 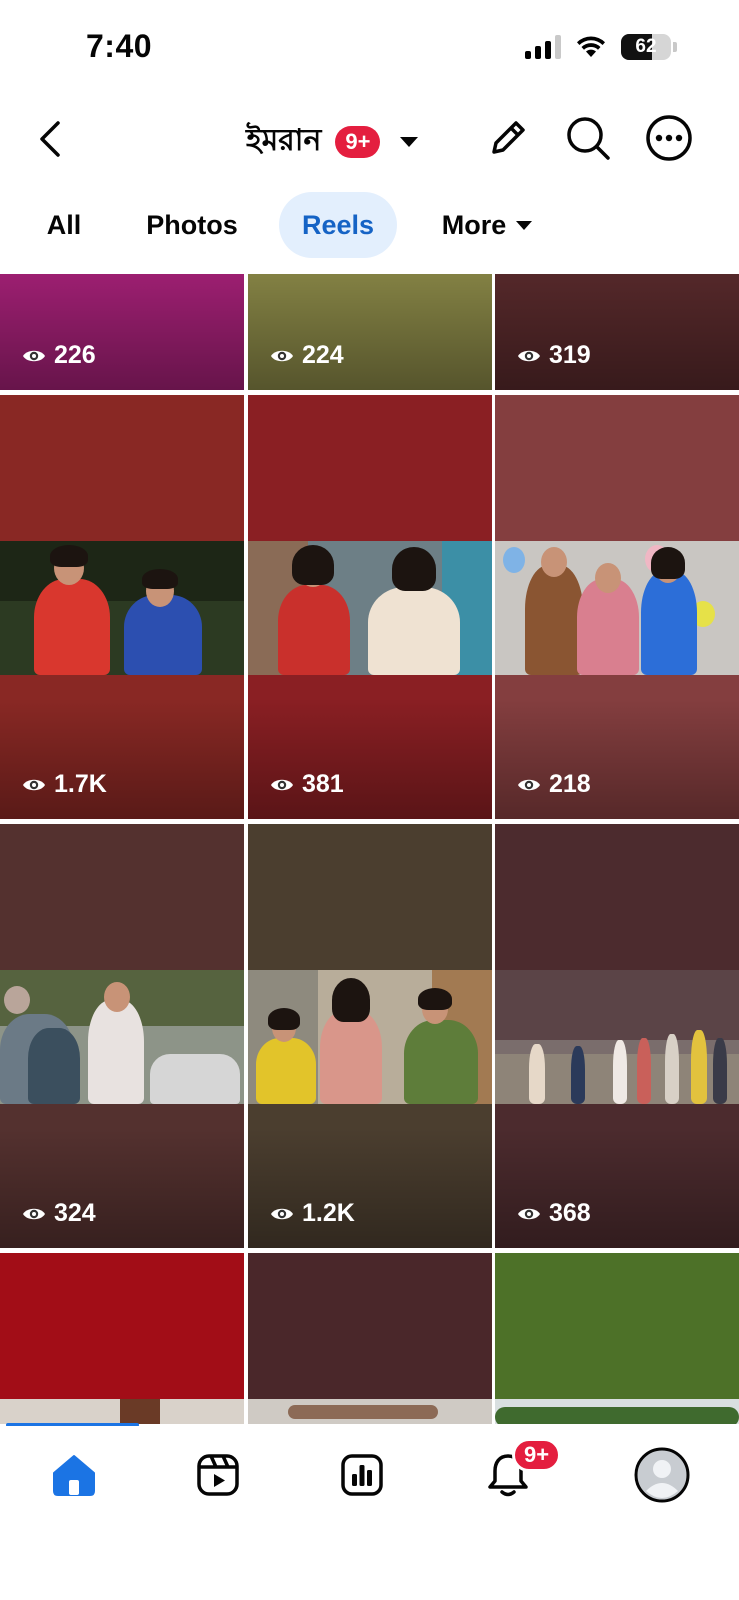 I want to click on page-header: ইমরান 9+, so click(x=369, y=140).